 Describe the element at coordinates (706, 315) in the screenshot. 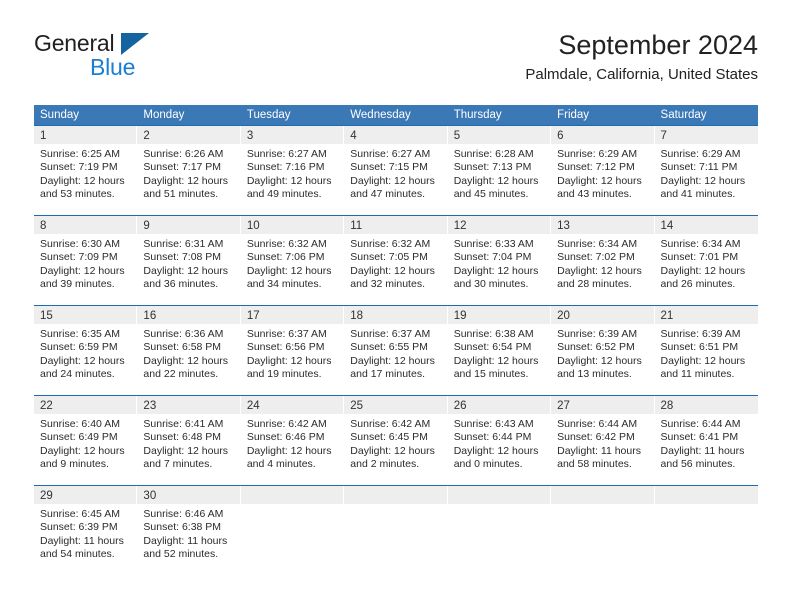

I see `day-number-band: 21` at that location.